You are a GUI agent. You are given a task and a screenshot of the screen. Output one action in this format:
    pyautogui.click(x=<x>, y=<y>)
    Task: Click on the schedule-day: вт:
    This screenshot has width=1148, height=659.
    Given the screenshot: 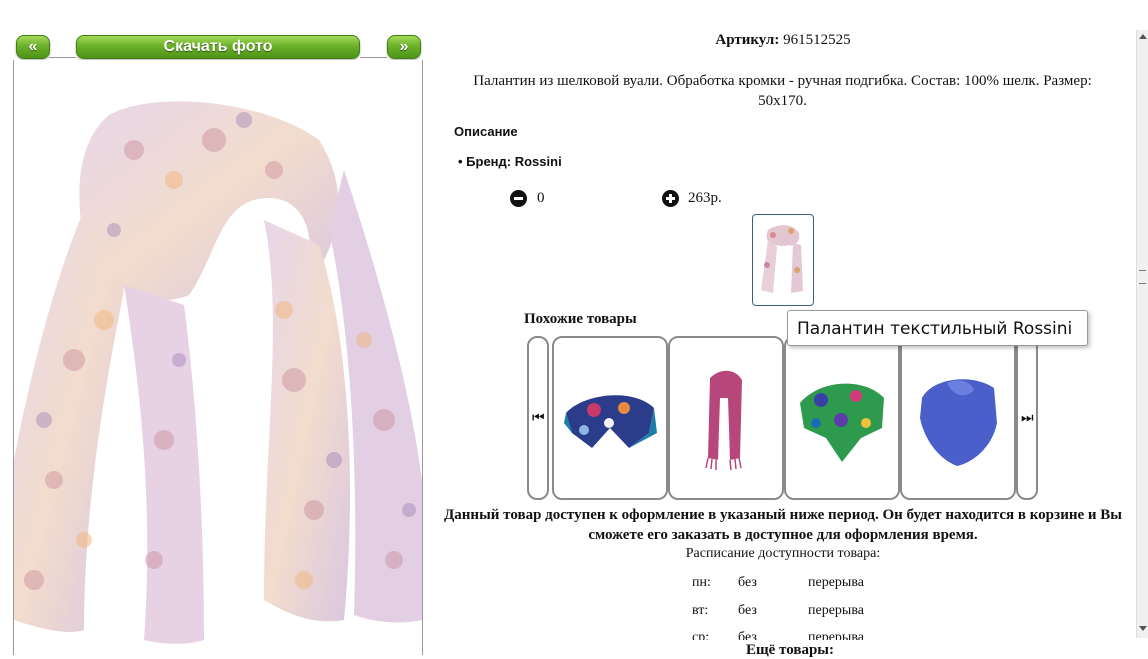 What is the action you would take?
    pyautogui.click(x=700, y=610)
    